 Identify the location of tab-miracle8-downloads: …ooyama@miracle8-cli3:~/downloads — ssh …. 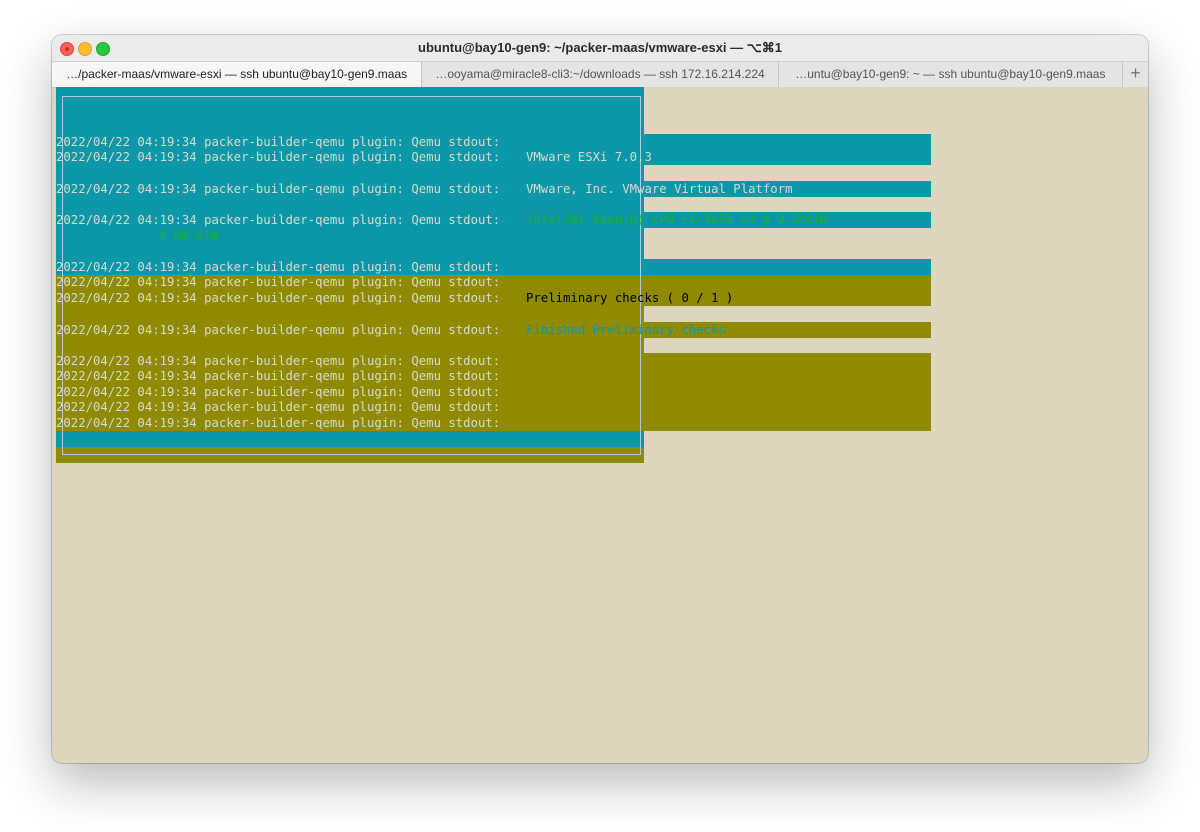
(600, 74).